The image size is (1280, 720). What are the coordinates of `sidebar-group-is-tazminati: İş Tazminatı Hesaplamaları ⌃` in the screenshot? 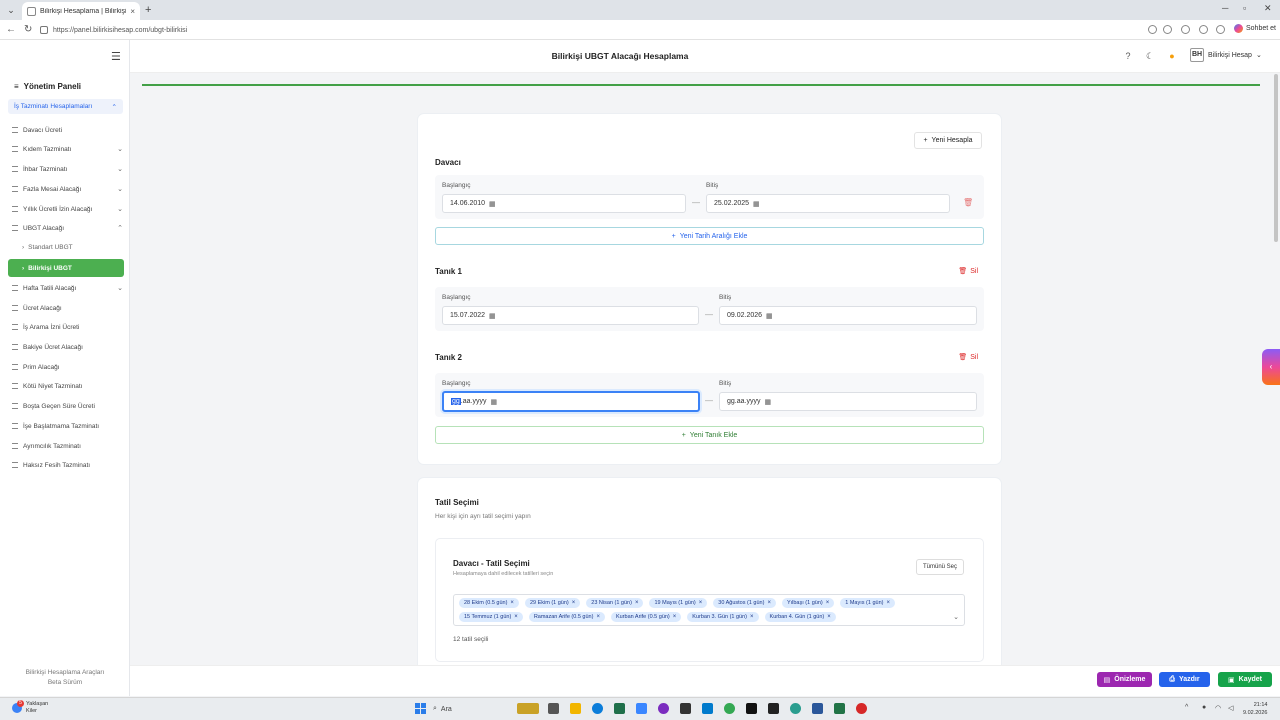 It's located at (65, 106).